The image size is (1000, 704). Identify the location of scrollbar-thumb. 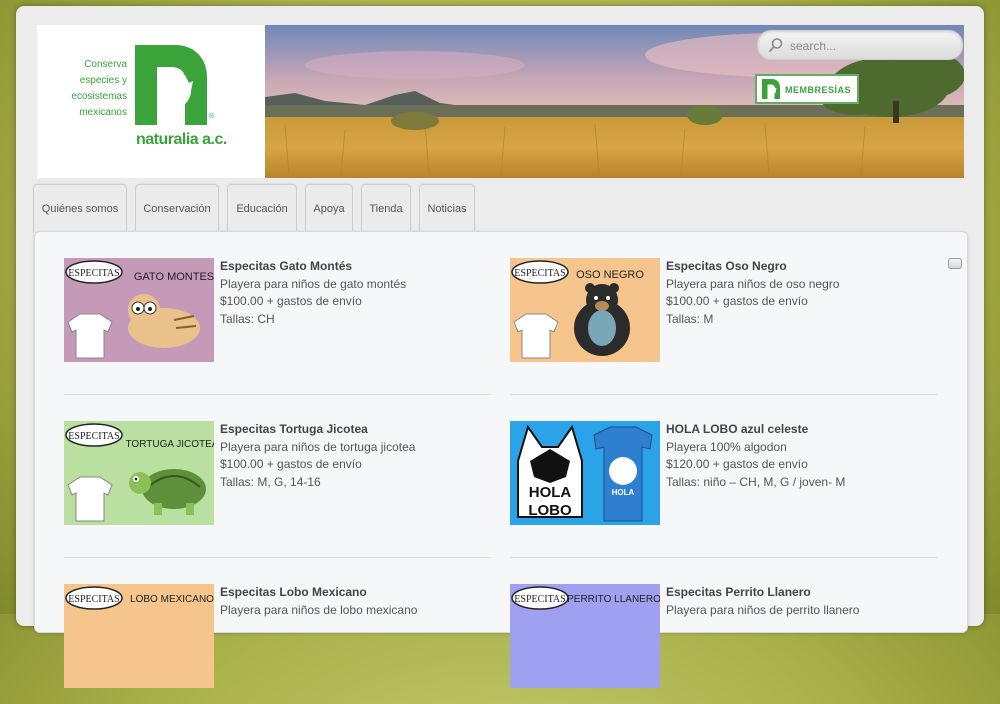
(955, 263).